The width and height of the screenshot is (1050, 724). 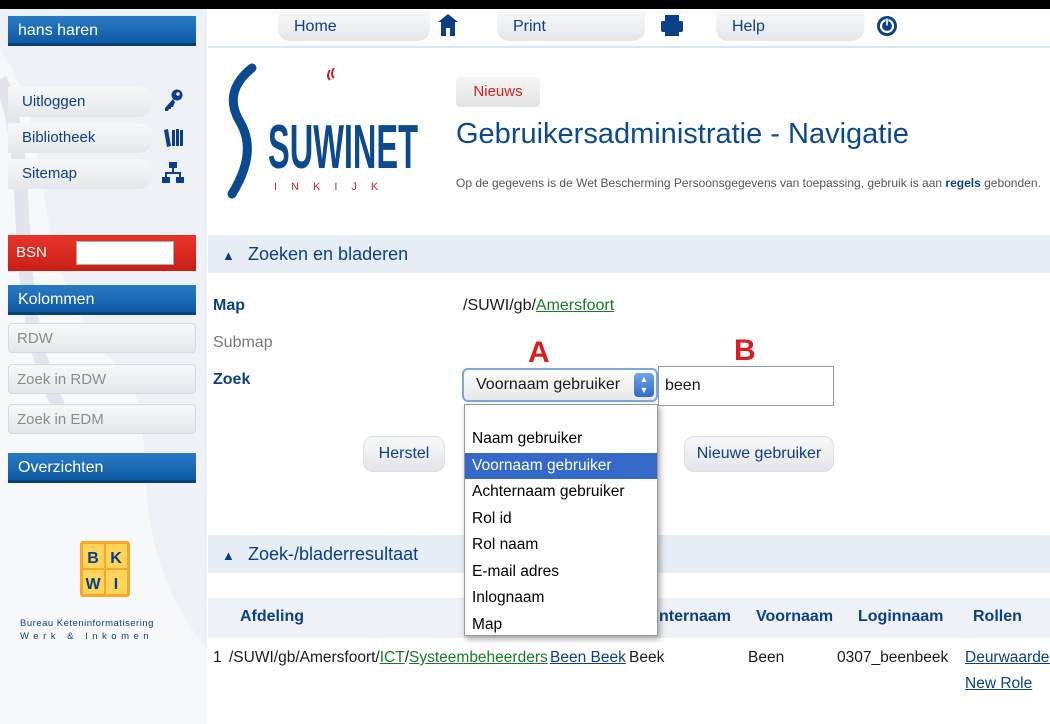 What do you see at coordinates (105, 569) in the screenshot?
I see `bkwi-logo: B K W I` at bounding box center [105, 569].